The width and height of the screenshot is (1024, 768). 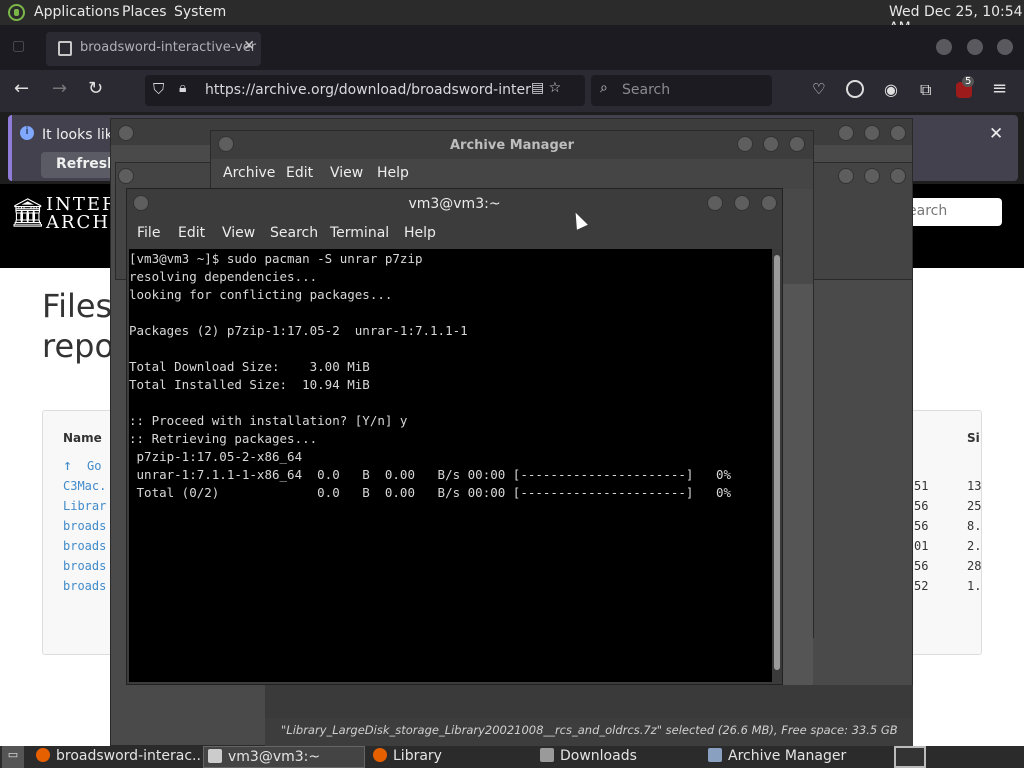 I want to click on browser-maximize-button, so click(x=975, y=47).